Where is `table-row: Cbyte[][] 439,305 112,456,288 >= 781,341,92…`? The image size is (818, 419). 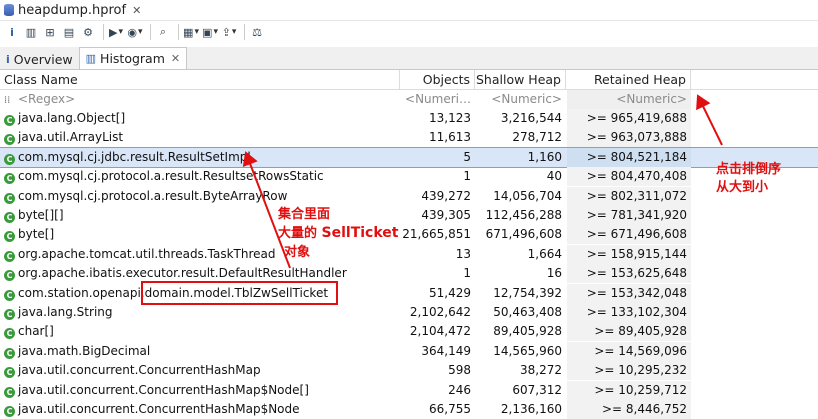 table-row: Cbyte[][] 439,305 112,456,288 >= 781,341,92… is located at coordinates (409, 215).